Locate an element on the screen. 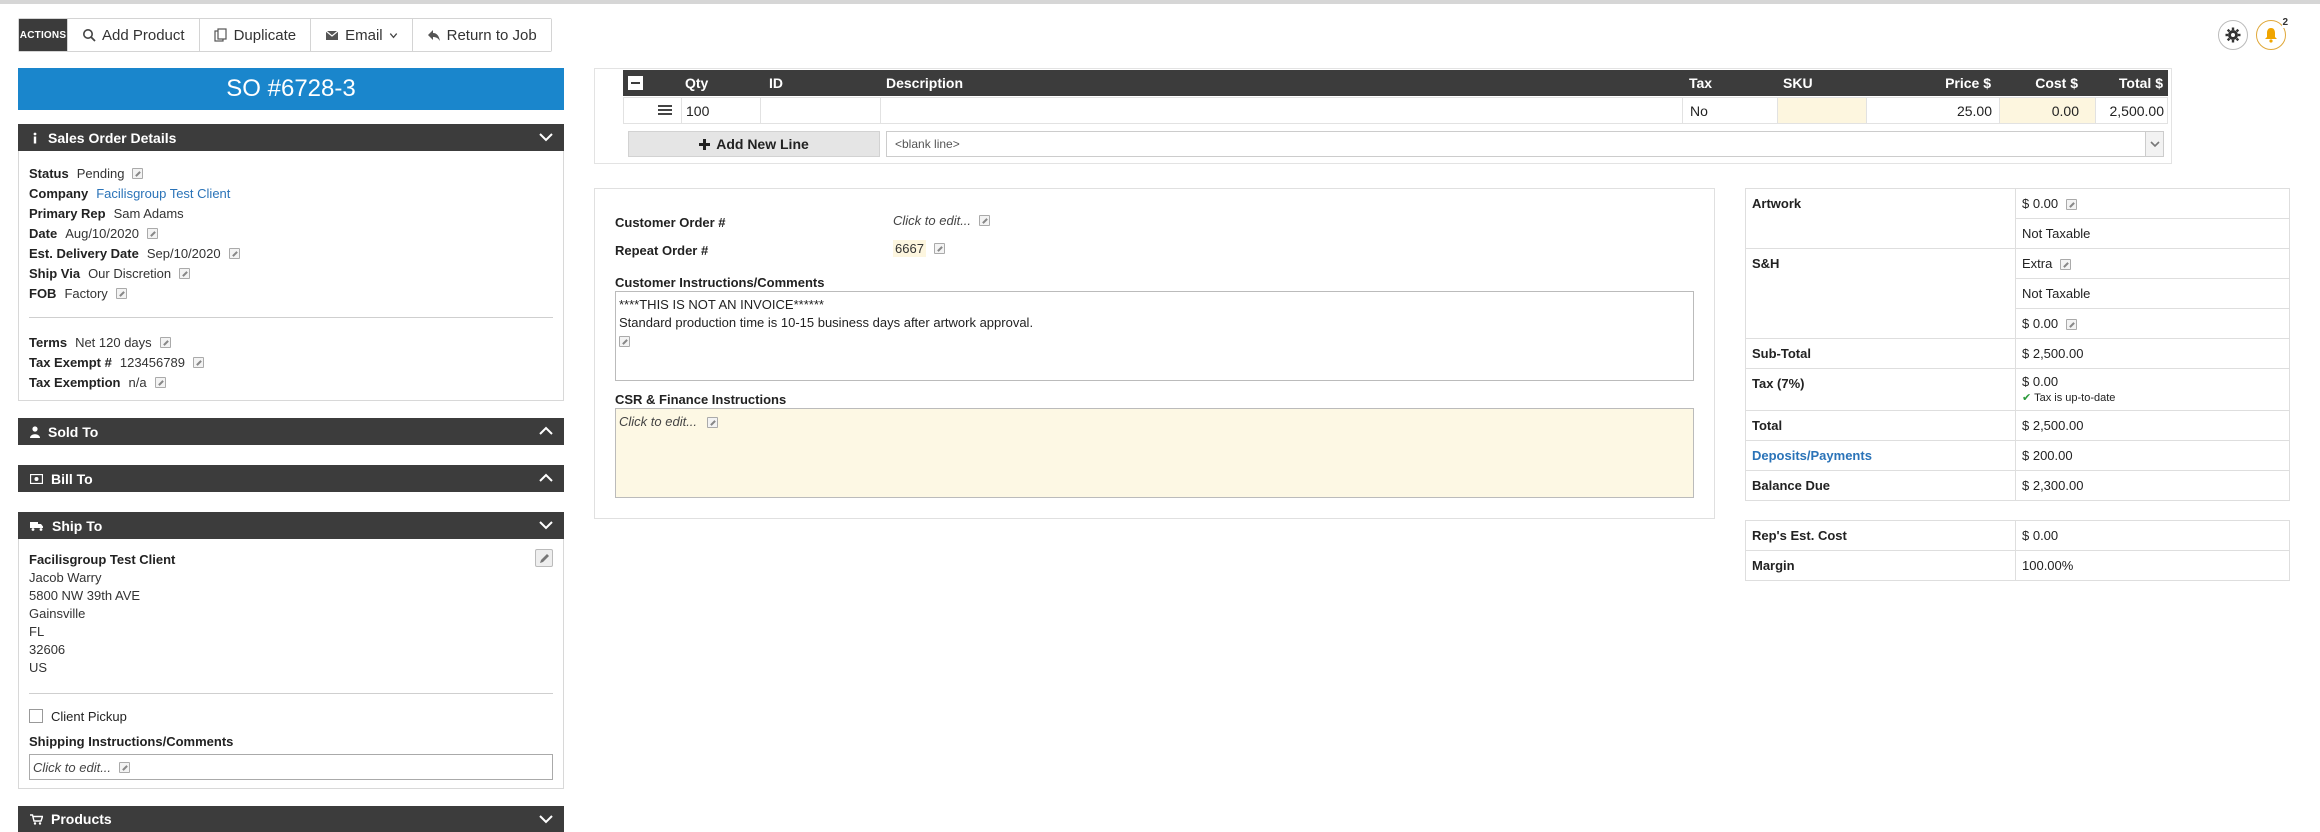  col-total: Total $ is located at coordinates (2140, 83).